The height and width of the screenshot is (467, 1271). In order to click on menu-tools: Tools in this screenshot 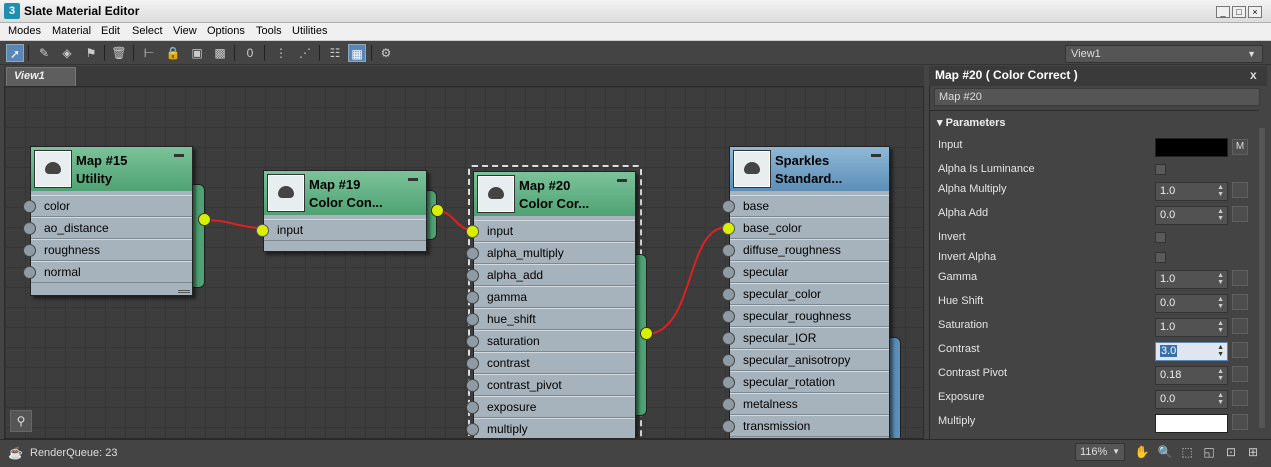, I will do `click(269, 31)`.